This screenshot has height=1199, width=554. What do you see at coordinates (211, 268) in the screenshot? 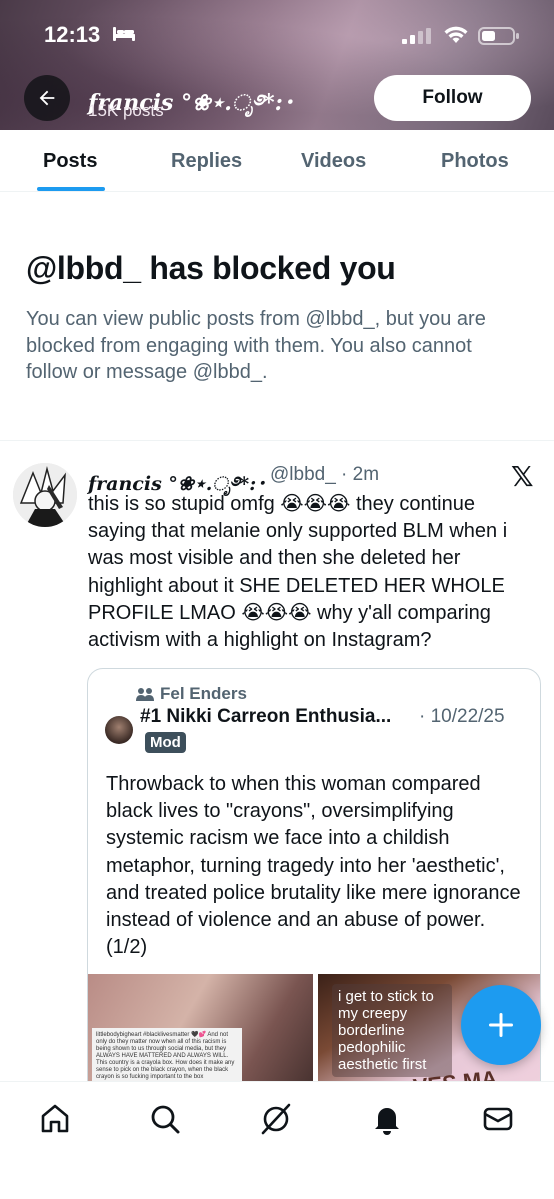
I see `blocked-title: @lbbd_ has blocked you` at bounding box center [211, 268].